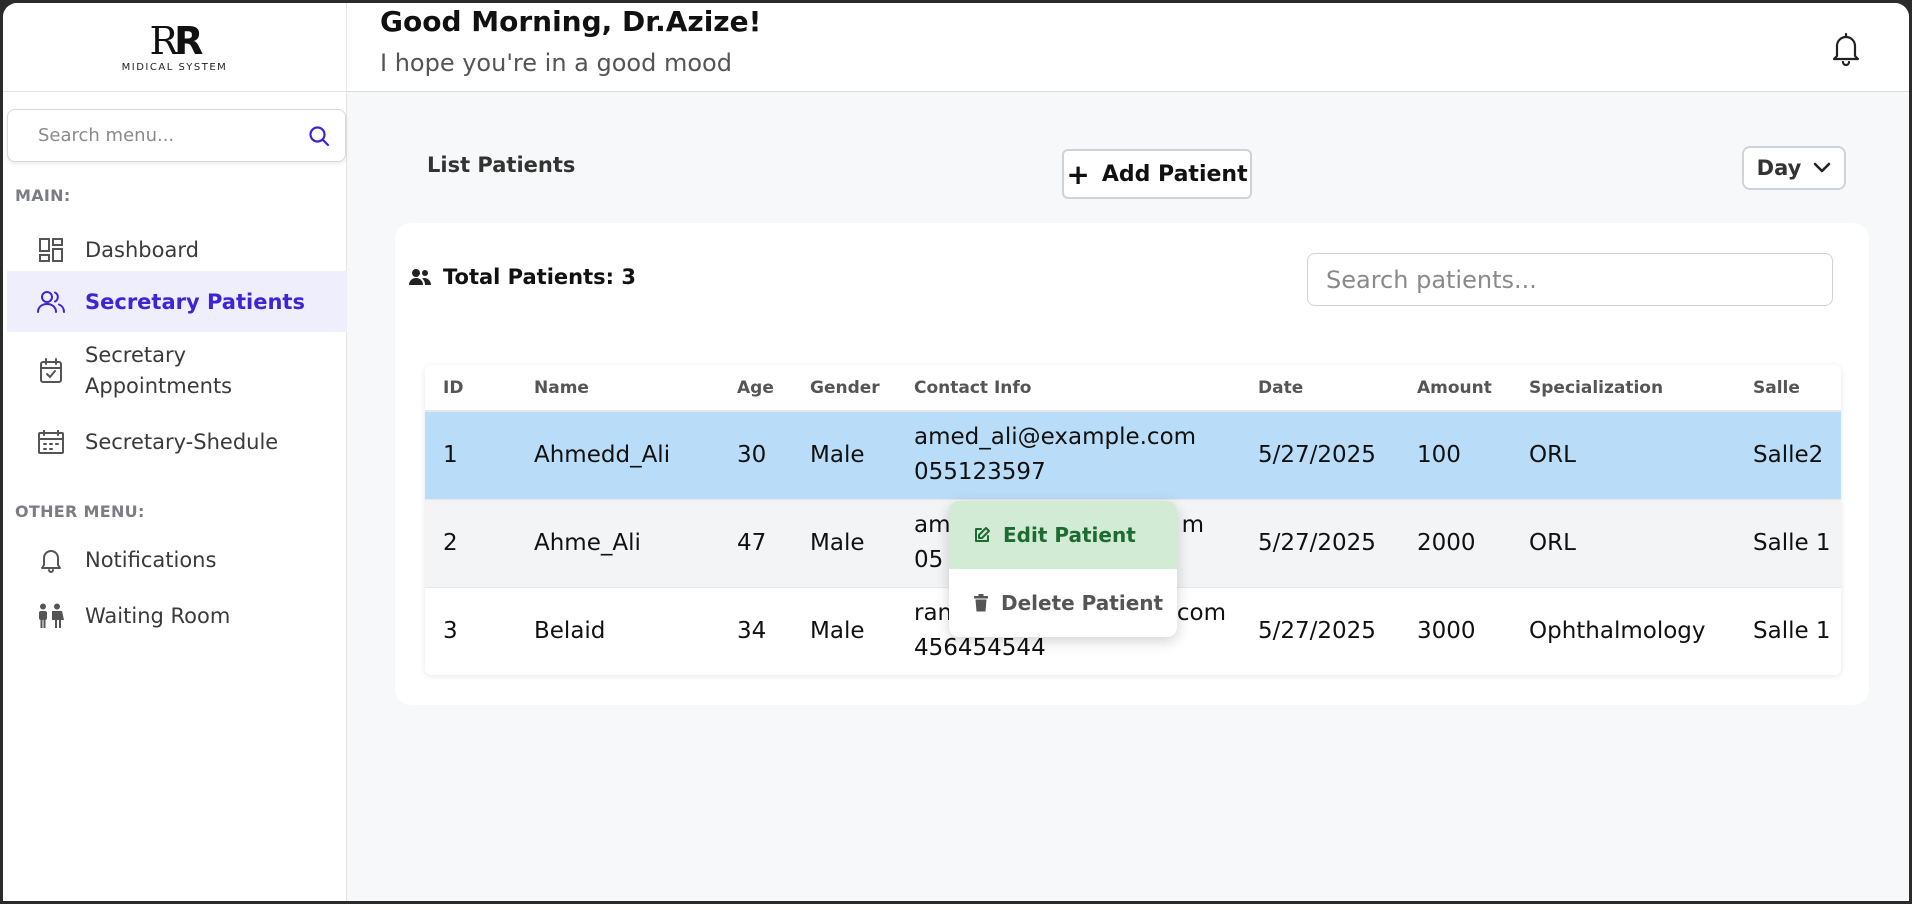  What do you see at coordinates (1455, 388) in the screenshot?
I see `column-header-amount: Amount` at bounding box center [1455, 388].